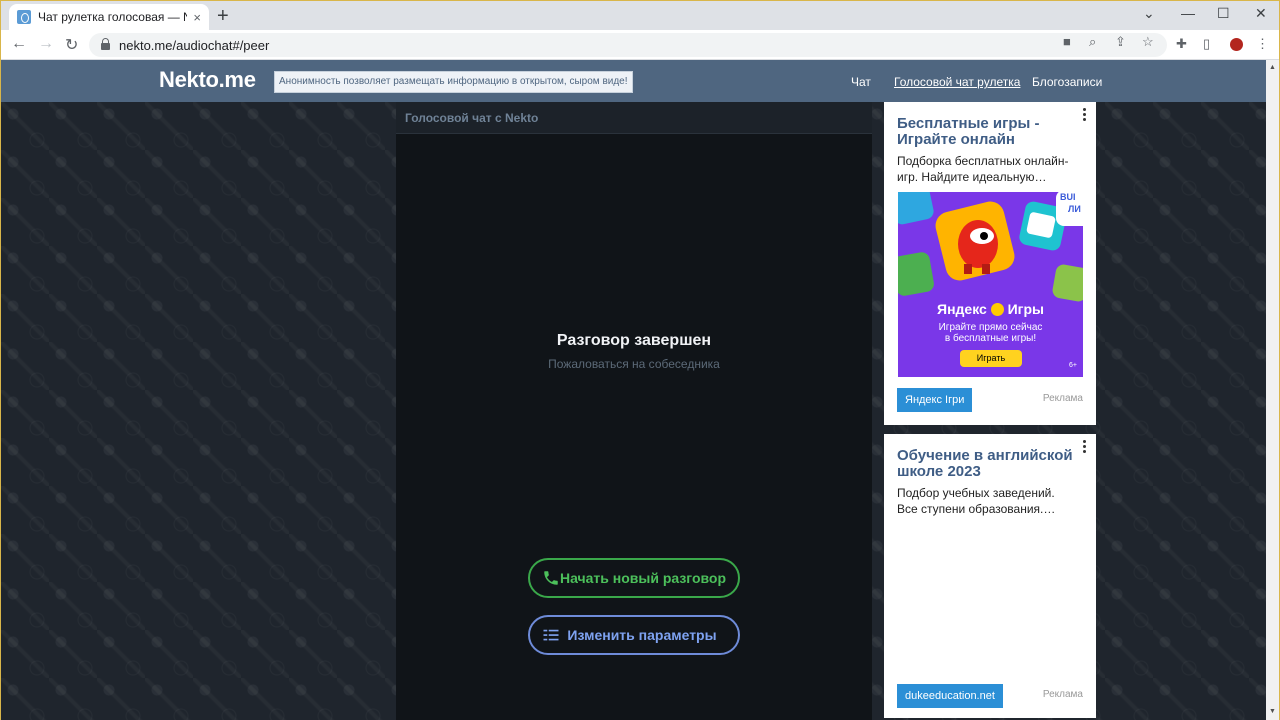 Image resolution: width=1280 pixels, height=720 pixels. I want to click on share-icon: ⇪, so click(1120, 42).